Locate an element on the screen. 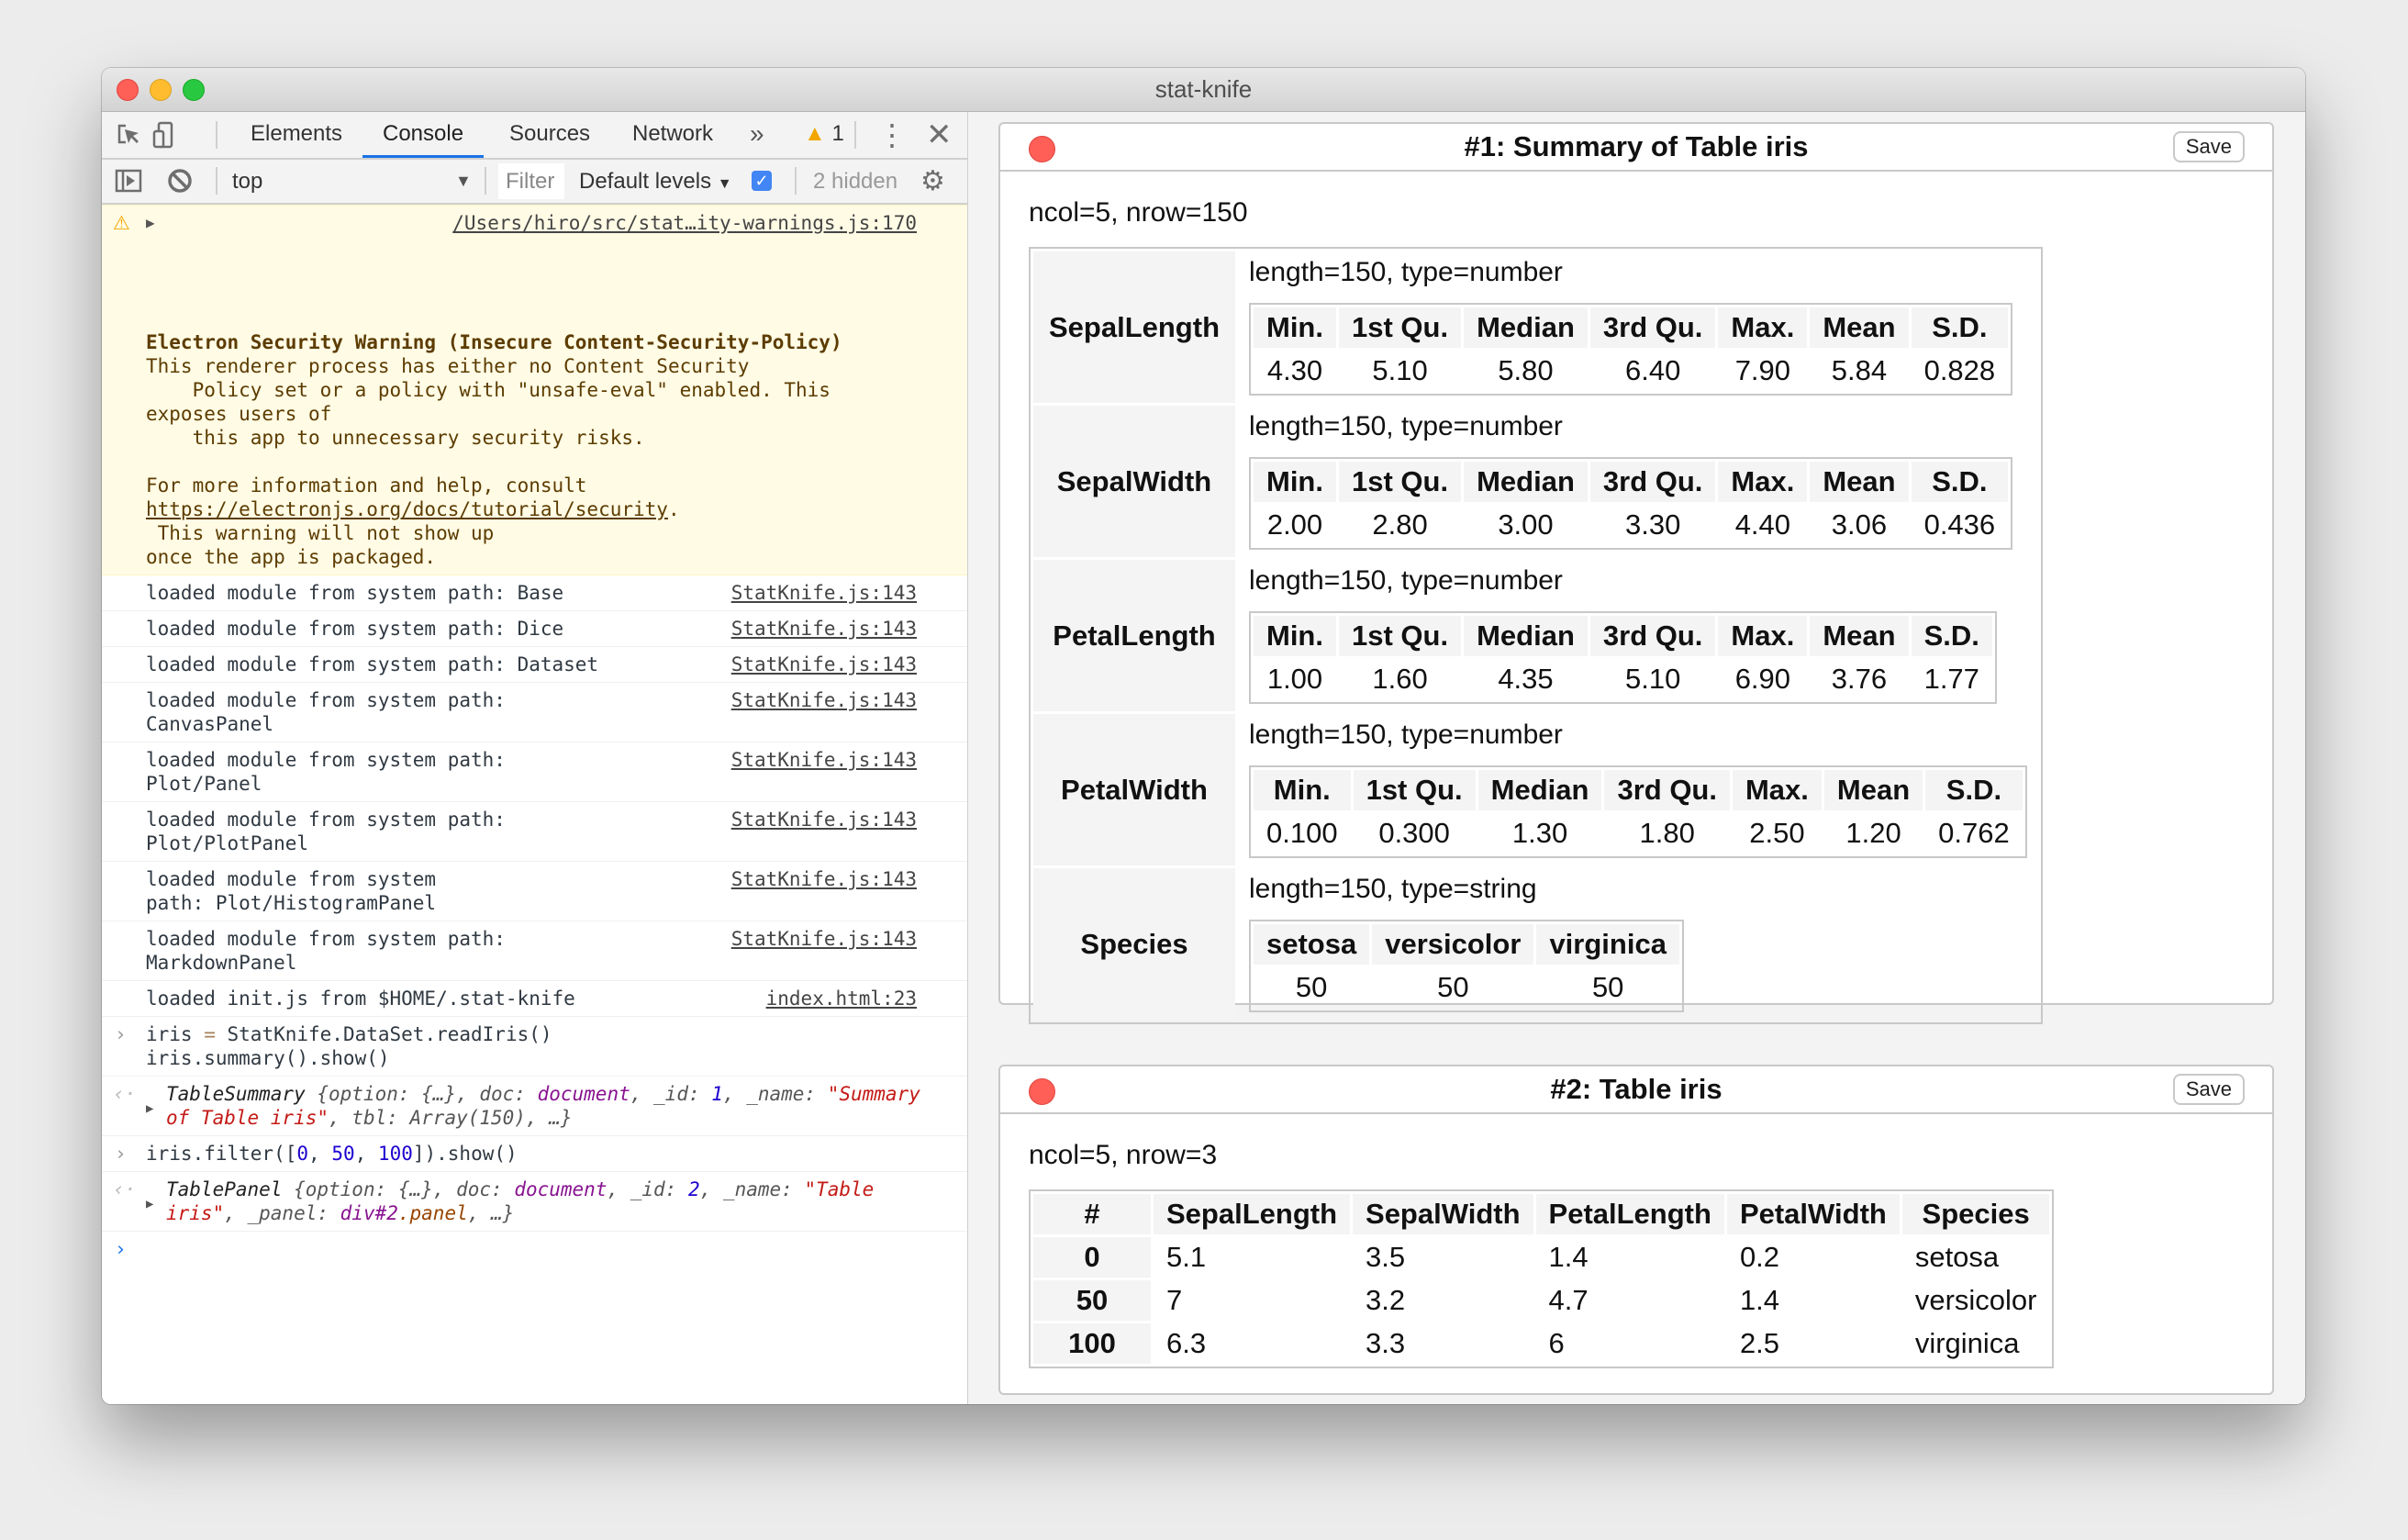 This screenshot has width=2408, height=1540. code-token: 1 is located at coordinates (717, 1094).